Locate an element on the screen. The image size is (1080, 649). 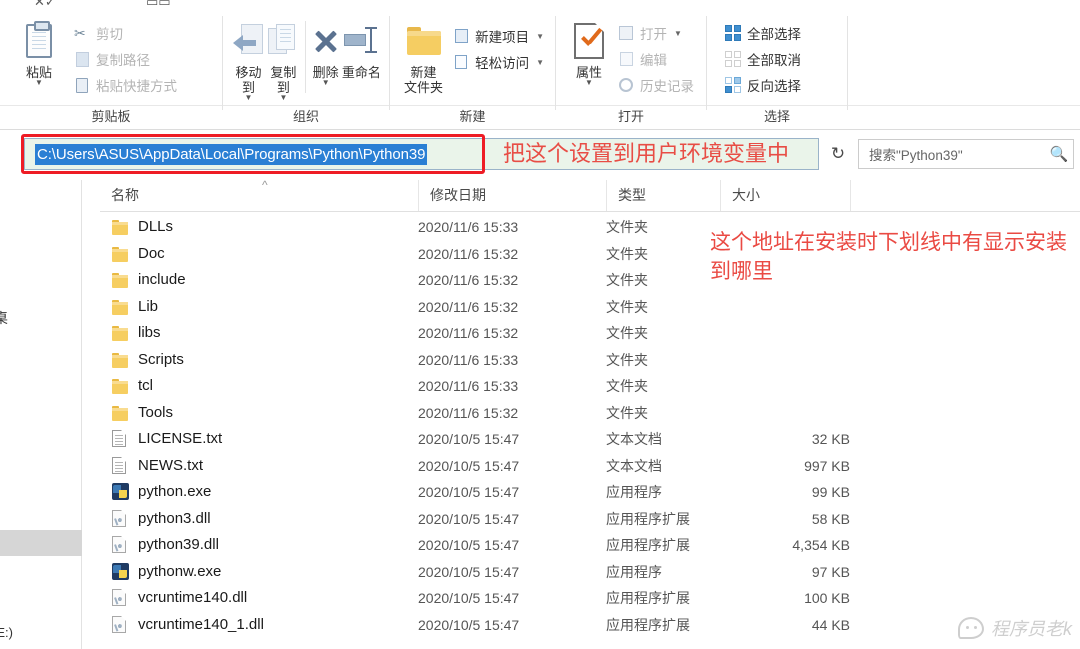
file-name: Lib is located at coordinates (148, 307).